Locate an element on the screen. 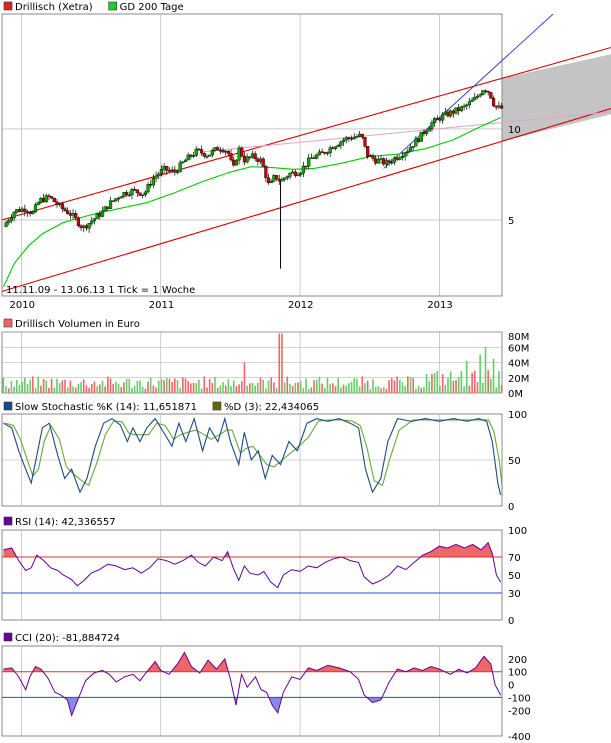 This screenshot has width=611, height=743. volume-ytick-0: 80M is located at coordinates (518, 337).